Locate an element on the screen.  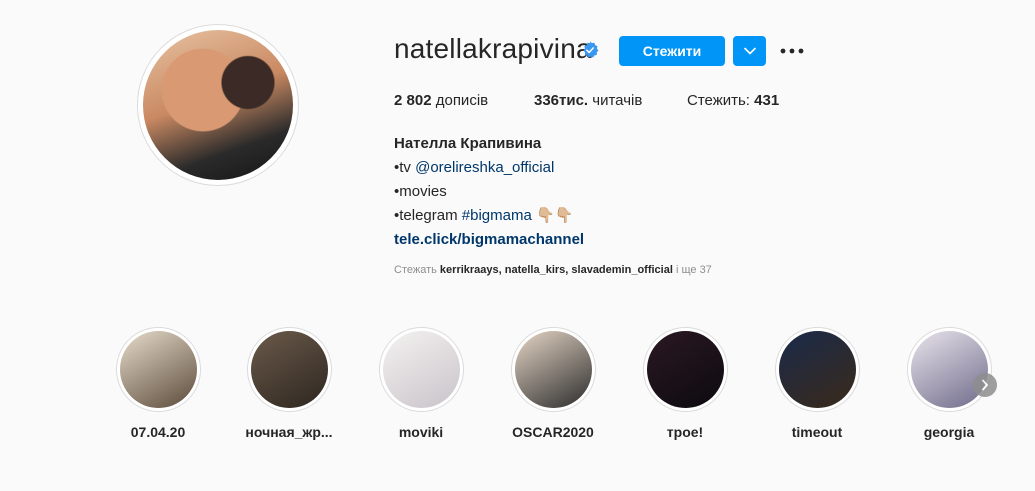
story-highlight: OSCAR2020 is located at coordinates (553, 383).